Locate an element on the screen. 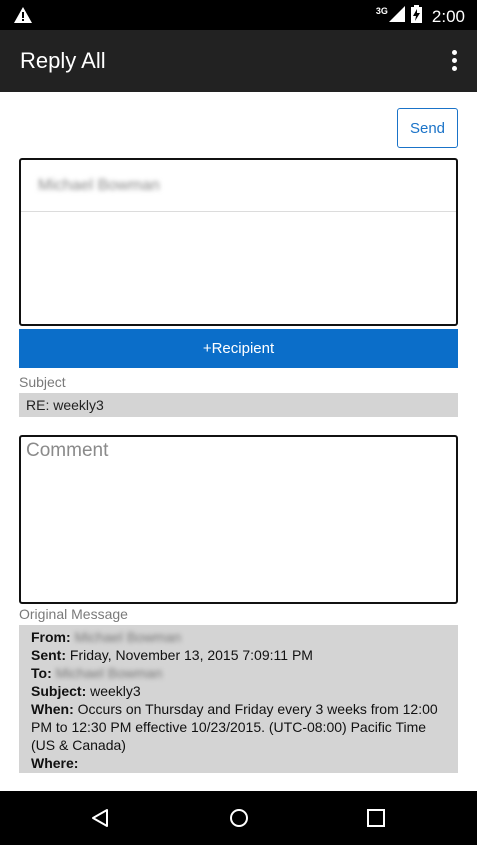 This screenshot has height=845, width=477. signal-icon is located at coordinates (396, 16).